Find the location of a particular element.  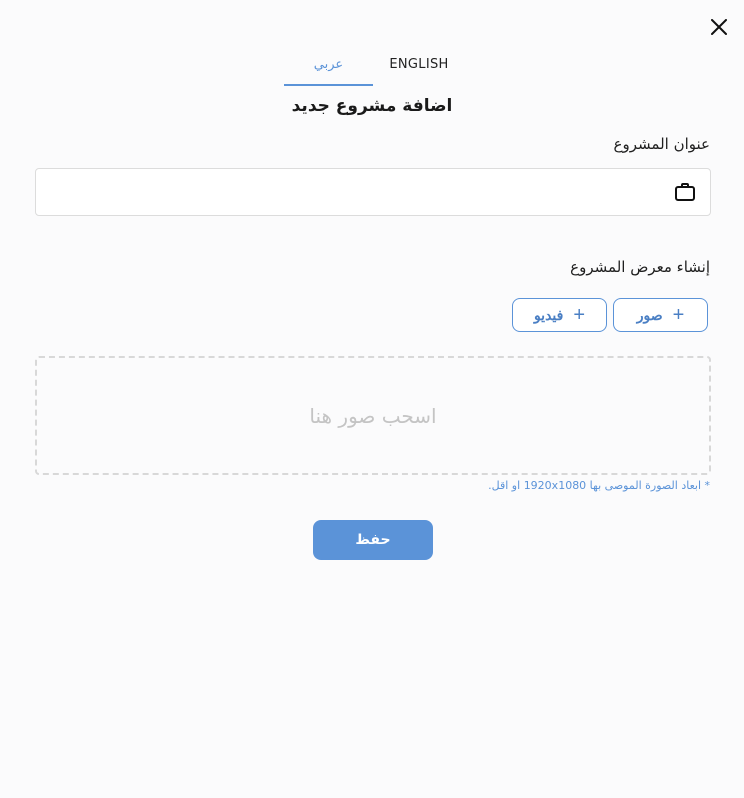

save-button: حفظ is located at coordinates (373, 540).